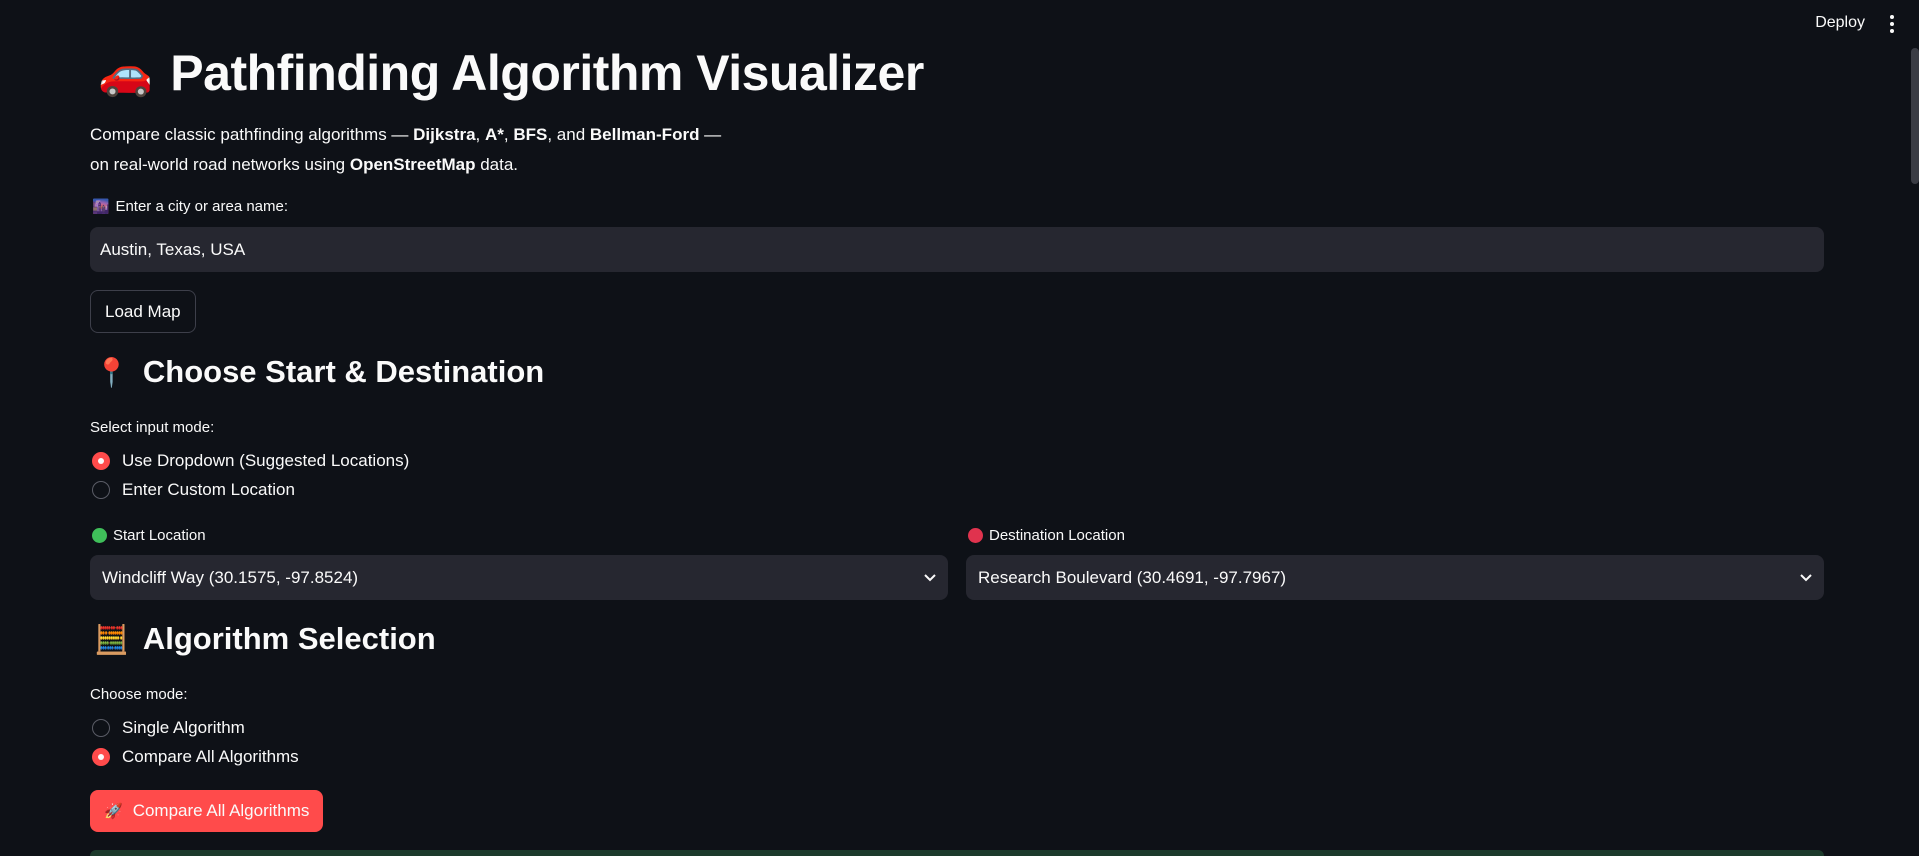 The width and height of the screenshot is (1919, 856). What do you see at coordinates (143, 311) in the screenshot?
I see `load-map-button: Load Map` at bounding box center [143, 311].